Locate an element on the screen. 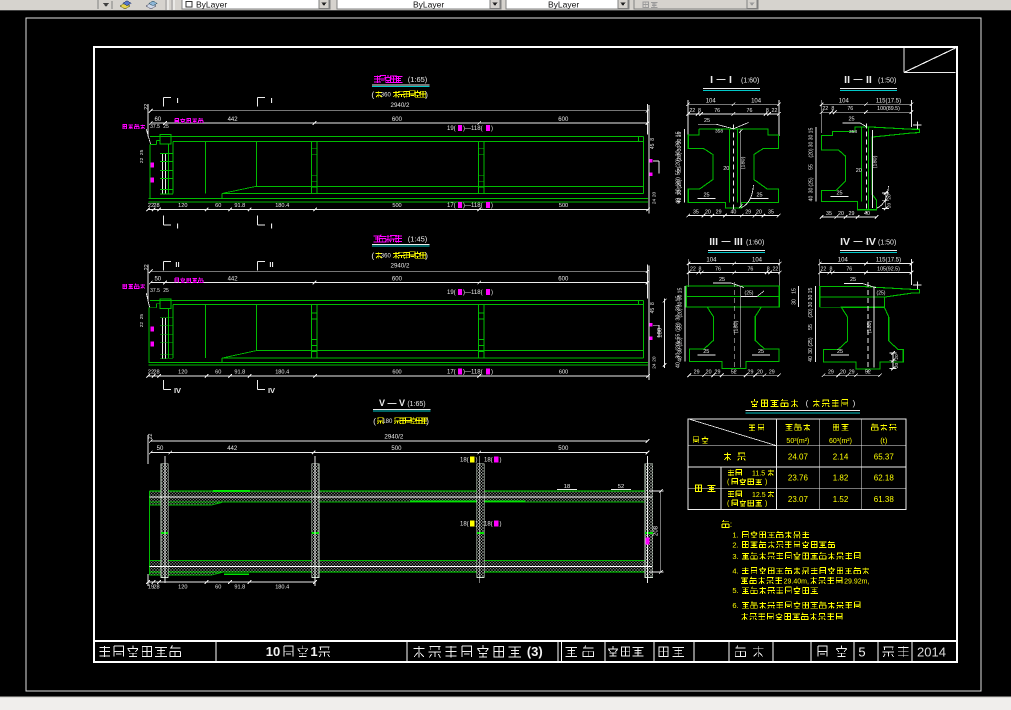  svg-text: 208 is located at coordinates (657, 530).